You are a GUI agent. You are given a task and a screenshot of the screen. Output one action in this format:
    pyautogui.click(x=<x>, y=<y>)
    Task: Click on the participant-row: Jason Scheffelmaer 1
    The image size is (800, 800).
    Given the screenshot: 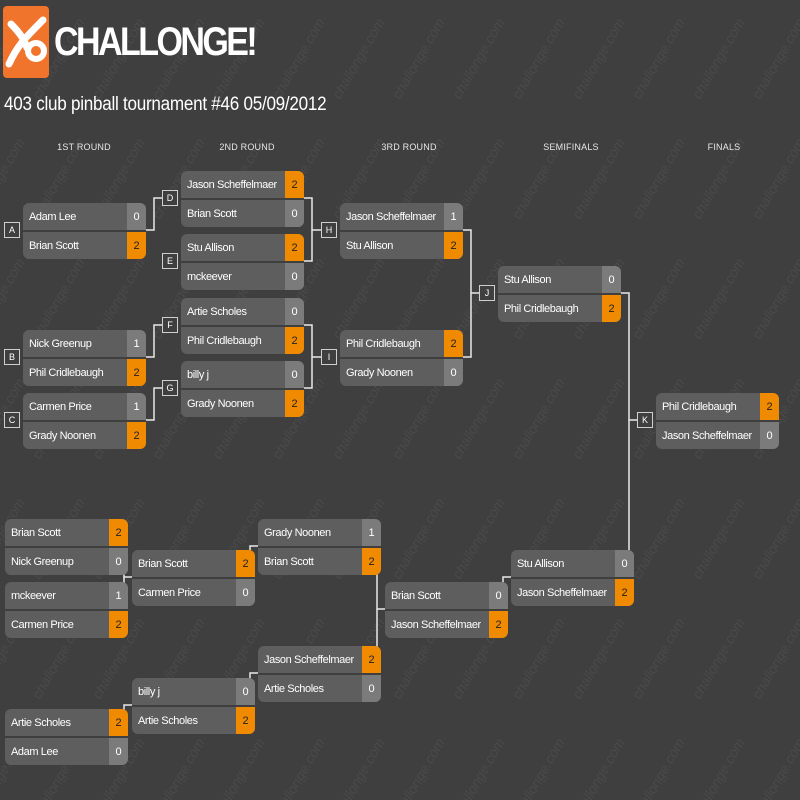 What is the action you would take?
    pyautogui.click(x=401, y=217)
    